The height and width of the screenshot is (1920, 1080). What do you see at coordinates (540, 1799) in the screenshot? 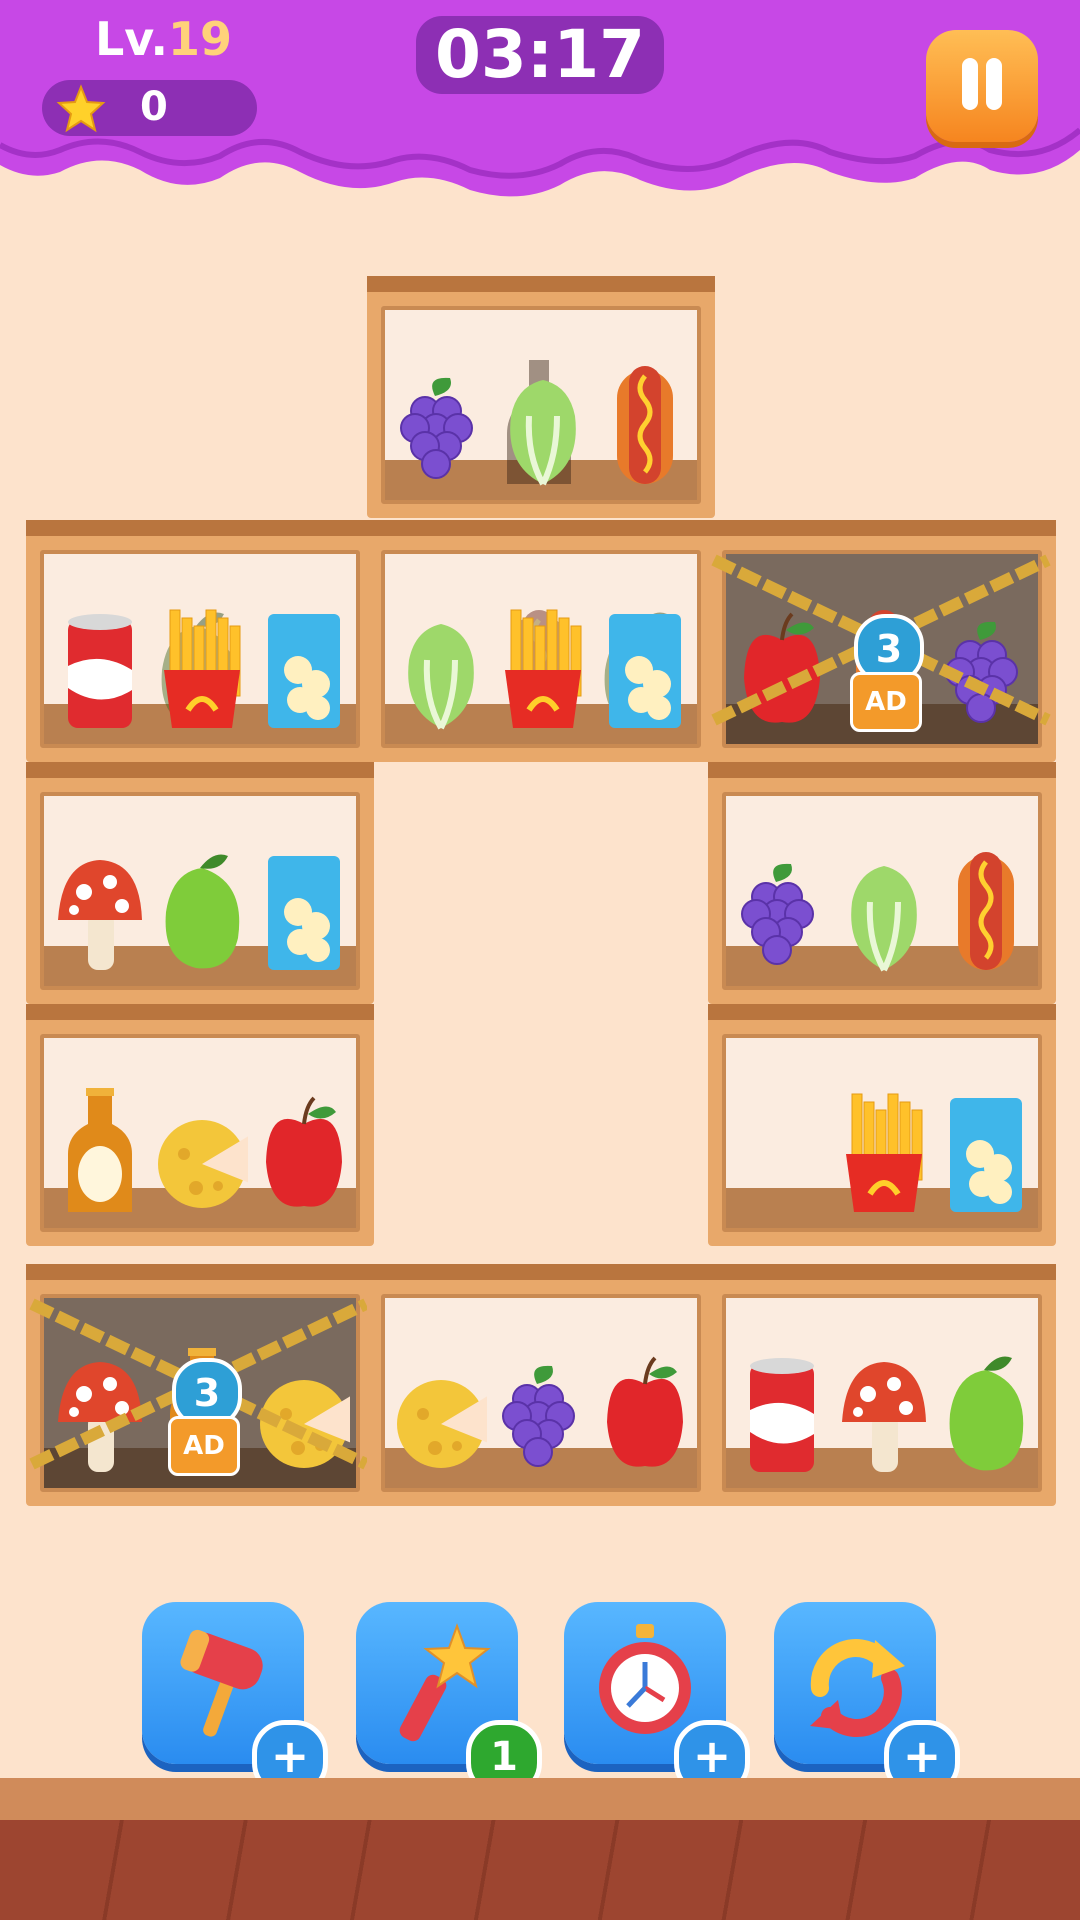
I see `floor-trim` at bounding box center [540, 1799].